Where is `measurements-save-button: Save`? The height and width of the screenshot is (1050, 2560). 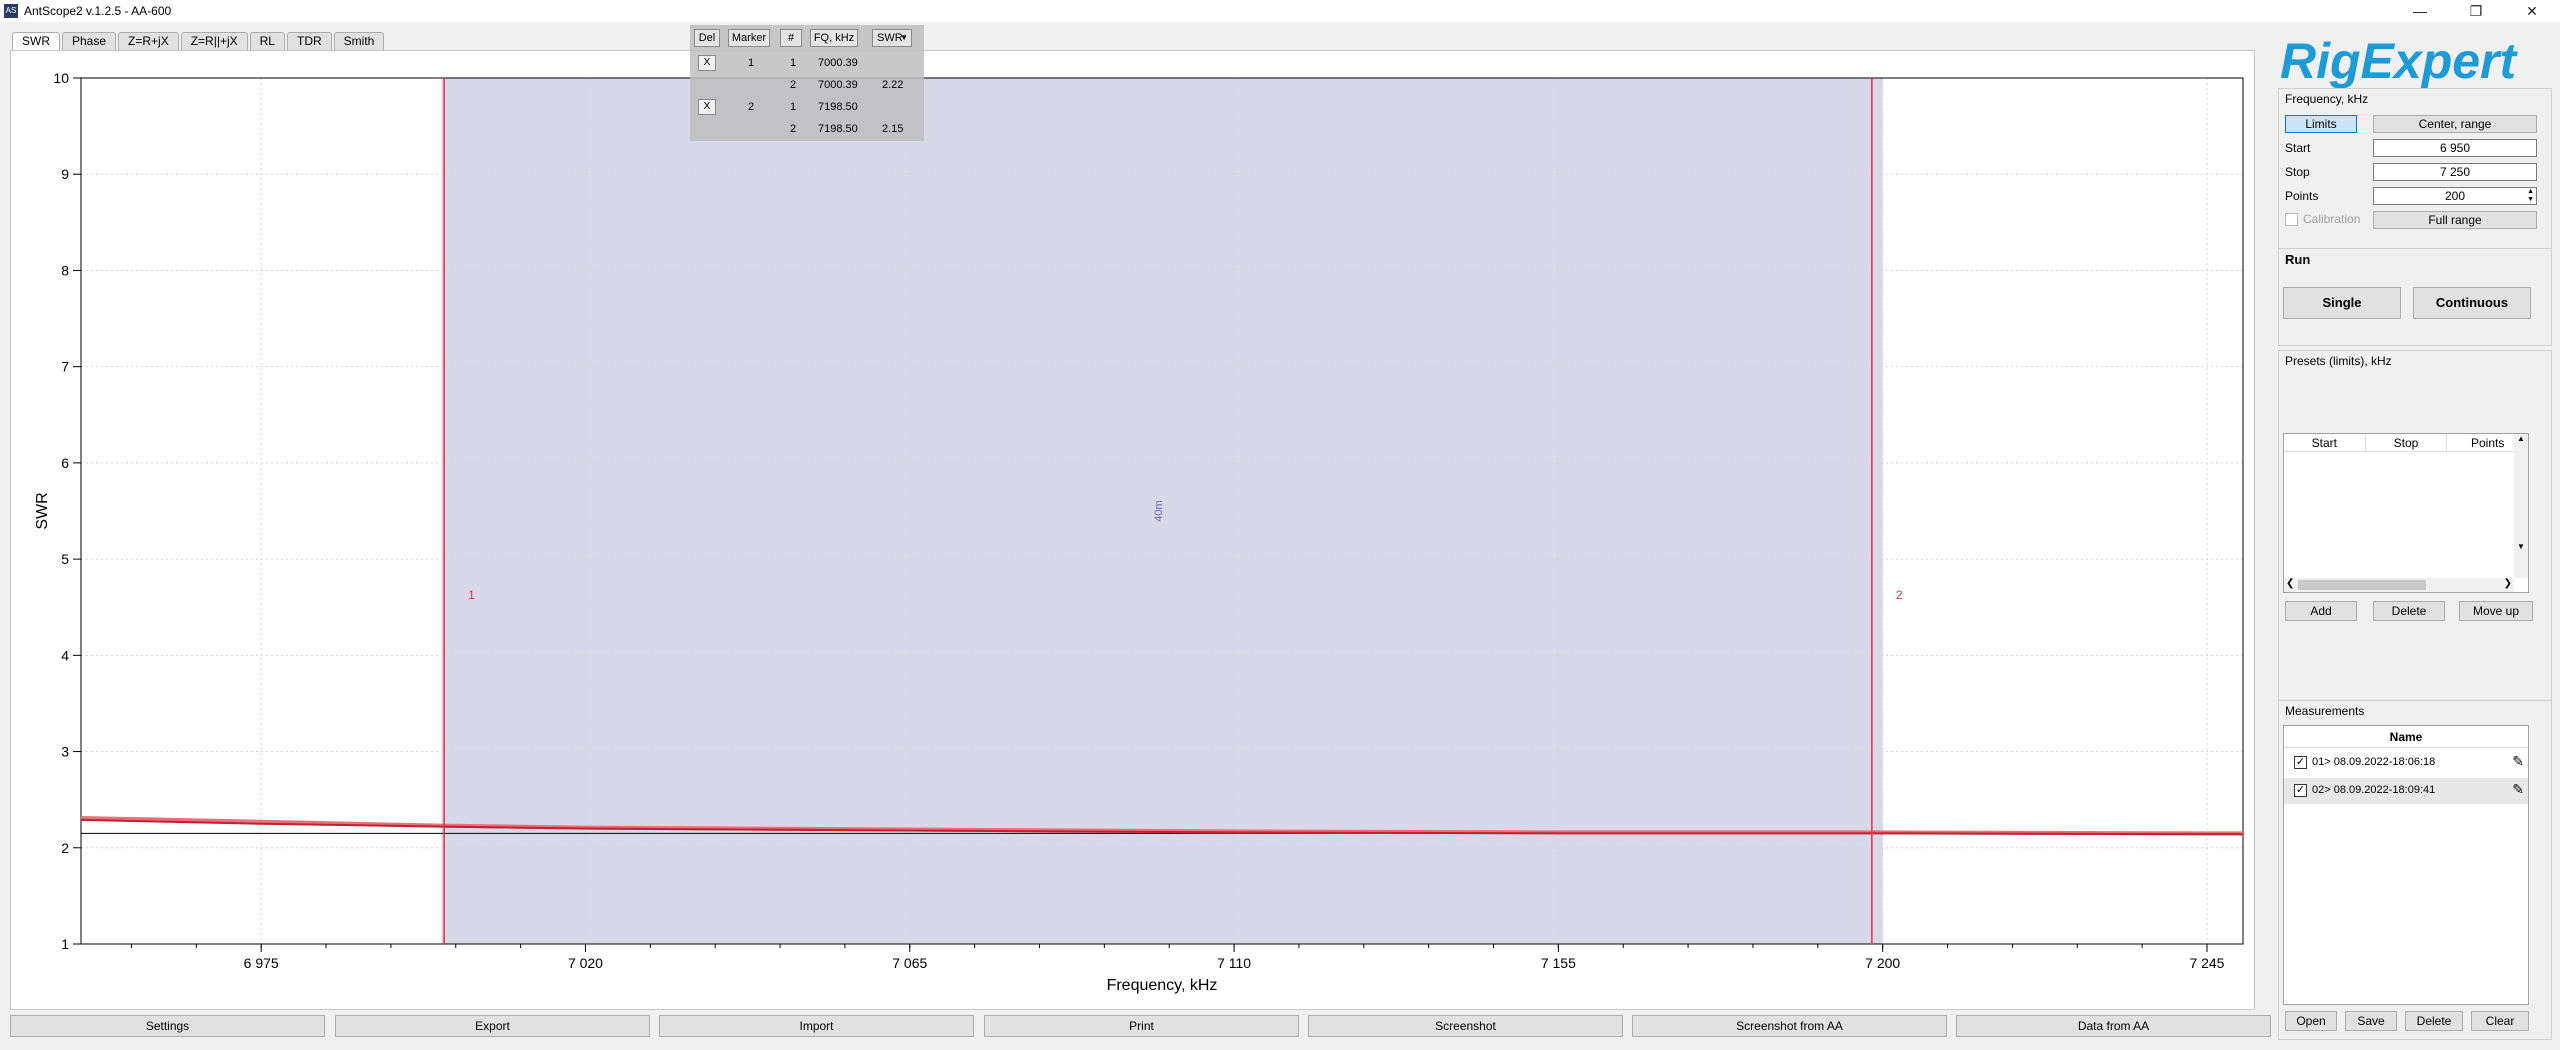
measurements-save-button: Save is located at coordinates (2371, 1021).